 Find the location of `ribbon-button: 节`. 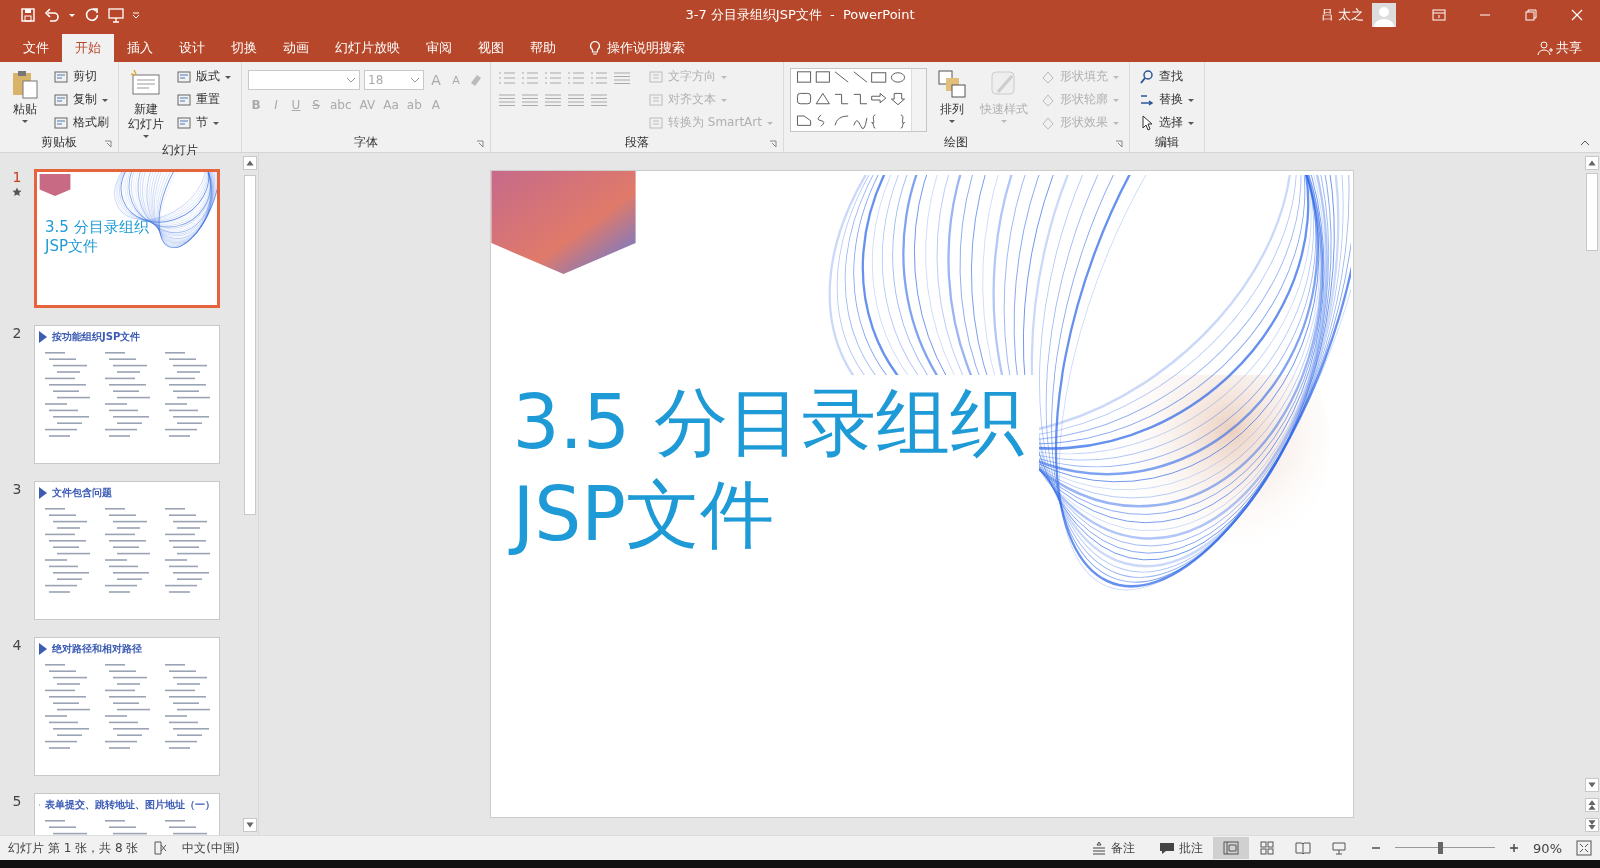

ribbon-button: 节 is located at coordinates (204, 122).